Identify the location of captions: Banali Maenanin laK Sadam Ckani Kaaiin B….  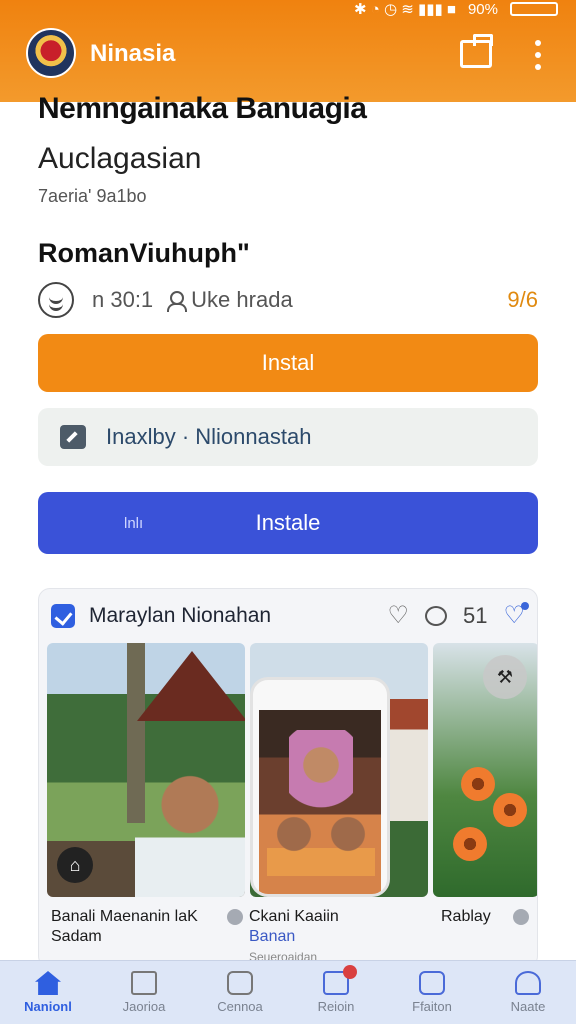
(288, 934).